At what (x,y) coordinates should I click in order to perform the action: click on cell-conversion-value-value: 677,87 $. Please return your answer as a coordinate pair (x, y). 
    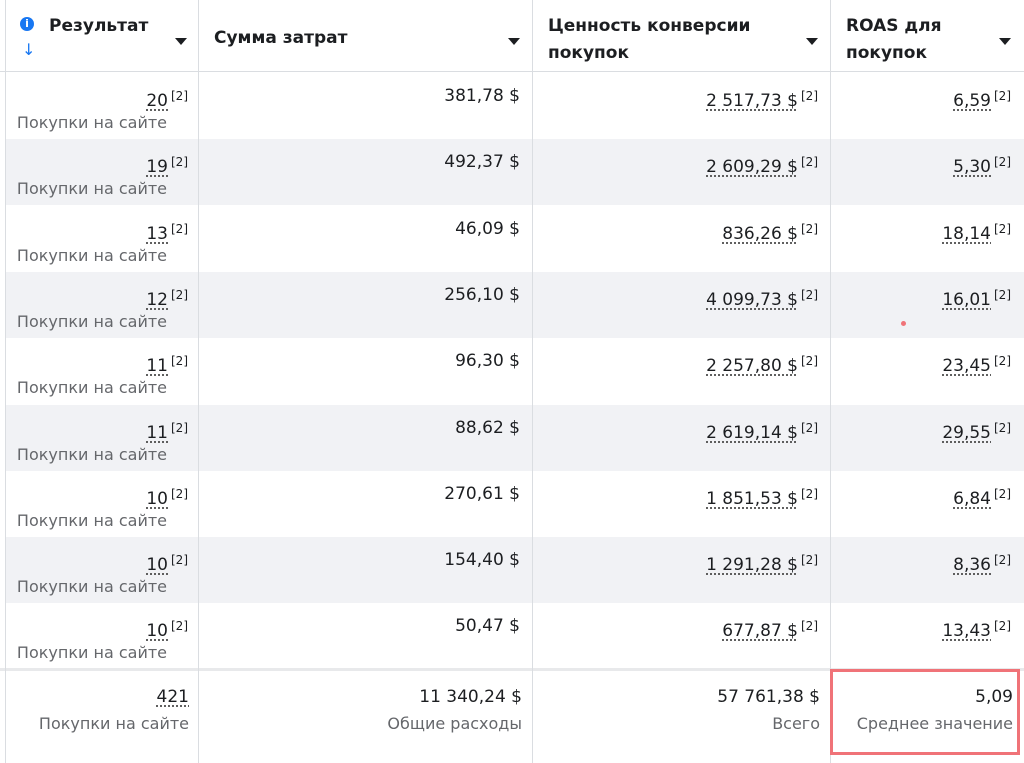
    Looking at the image, I should click on (760, 631).